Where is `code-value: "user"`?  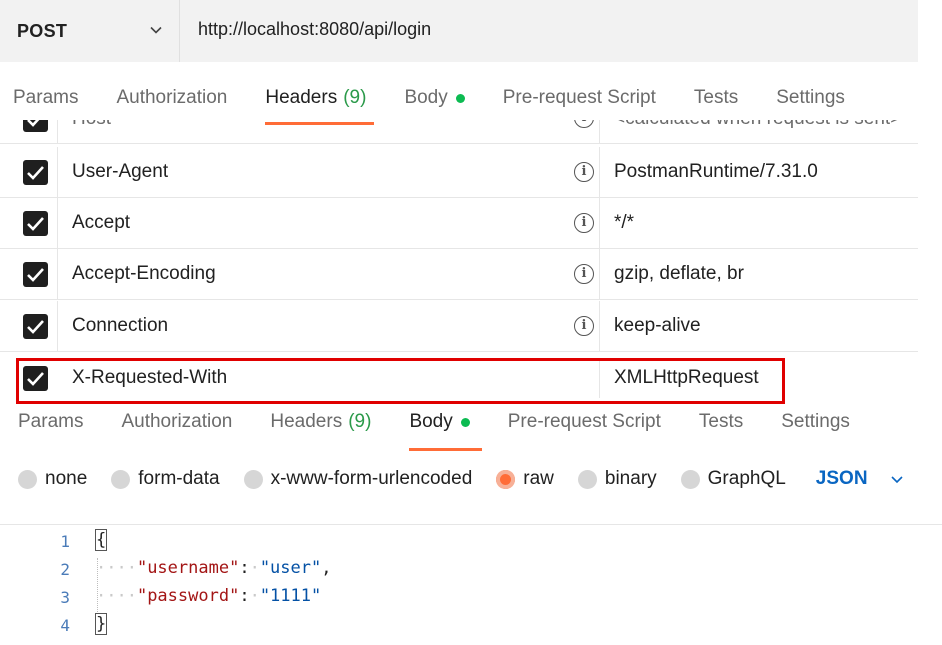
code-value: "user" is located at coordinates (290, 568).